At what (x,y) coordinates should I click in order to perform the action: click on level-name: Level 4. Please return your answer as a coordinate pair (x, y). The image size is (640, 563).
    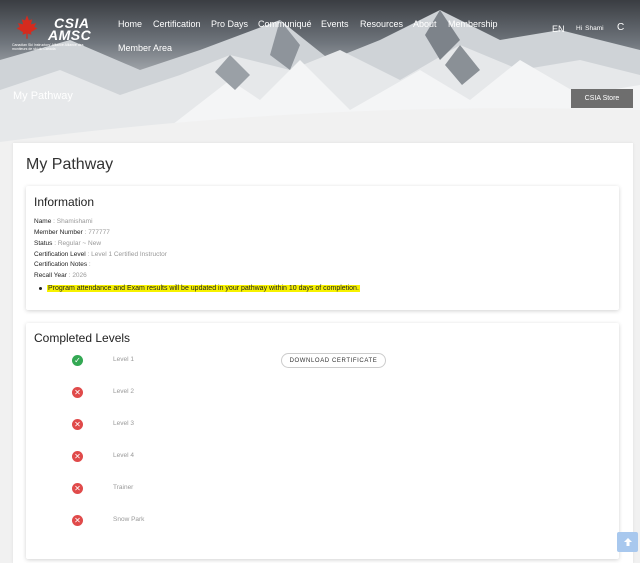
    Looking at the image, I should click on (123, 455).